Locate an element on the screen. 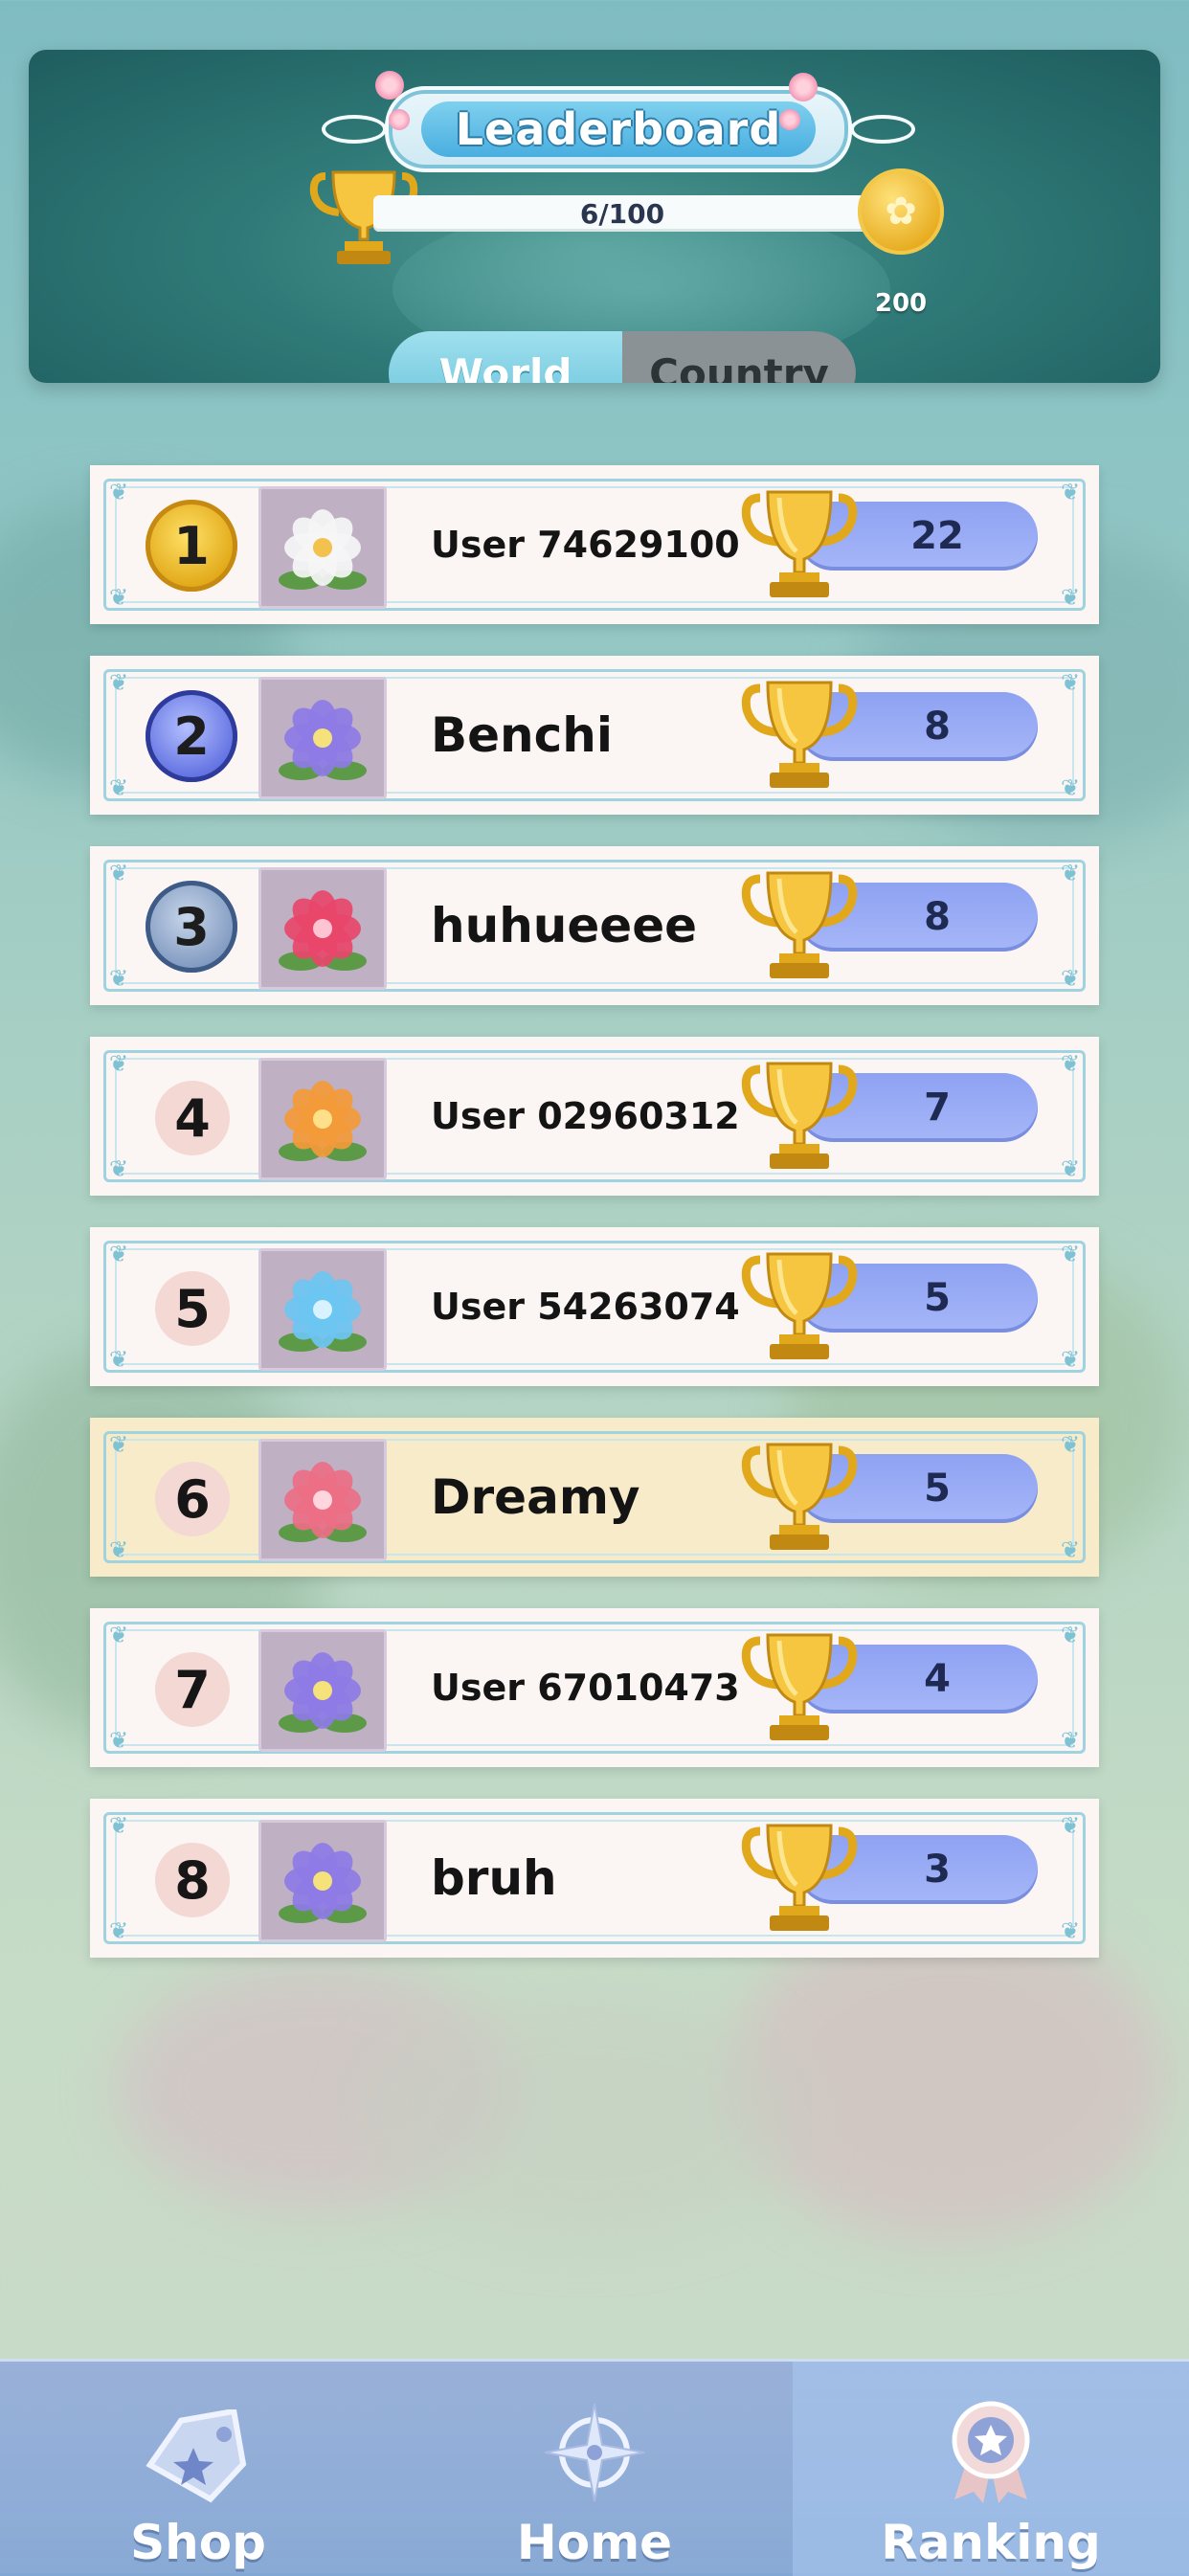 The width and height of the screenshot is (1189, 2576). tab-country: Country is located at coordinates (739, 358).